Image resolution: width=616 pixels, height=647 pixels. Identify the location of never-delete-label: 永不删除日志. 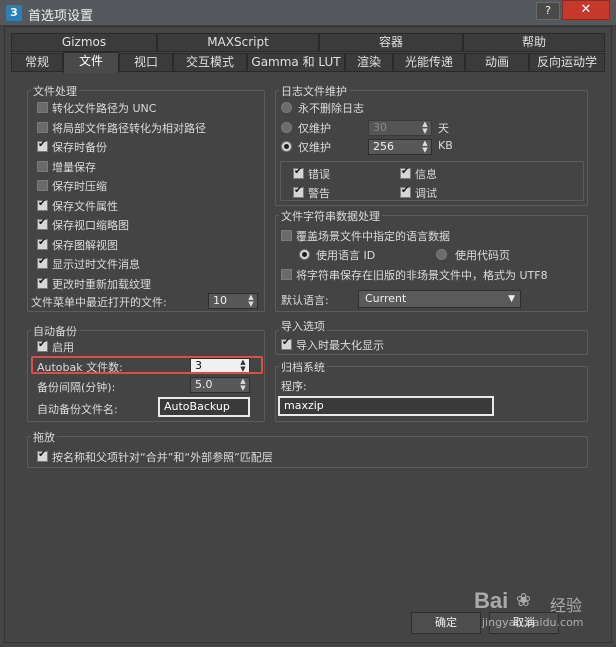
(331, 108).